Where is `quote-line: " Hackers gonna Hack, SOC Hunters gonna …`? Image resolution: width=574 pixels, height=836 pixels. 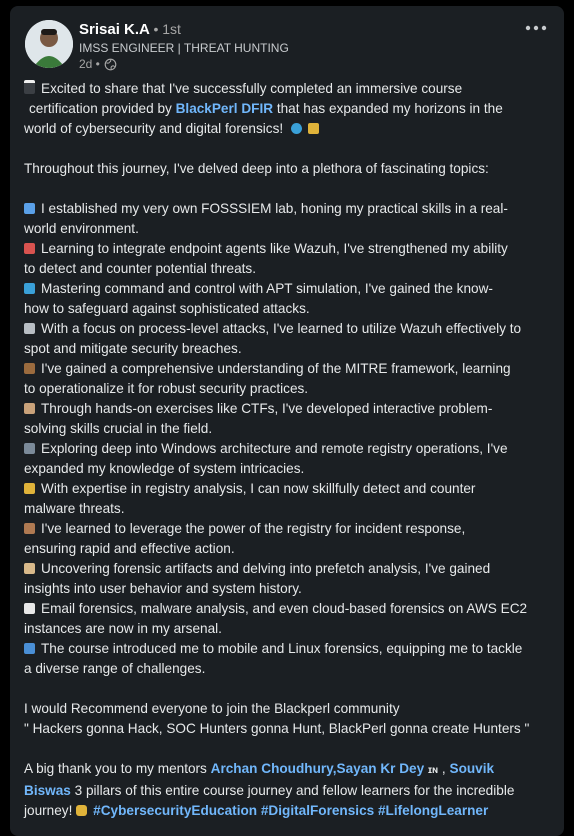
quote-line: " Hackers gonna Hack, SOC Hunters gonna … is located at coordinates (277, 728).